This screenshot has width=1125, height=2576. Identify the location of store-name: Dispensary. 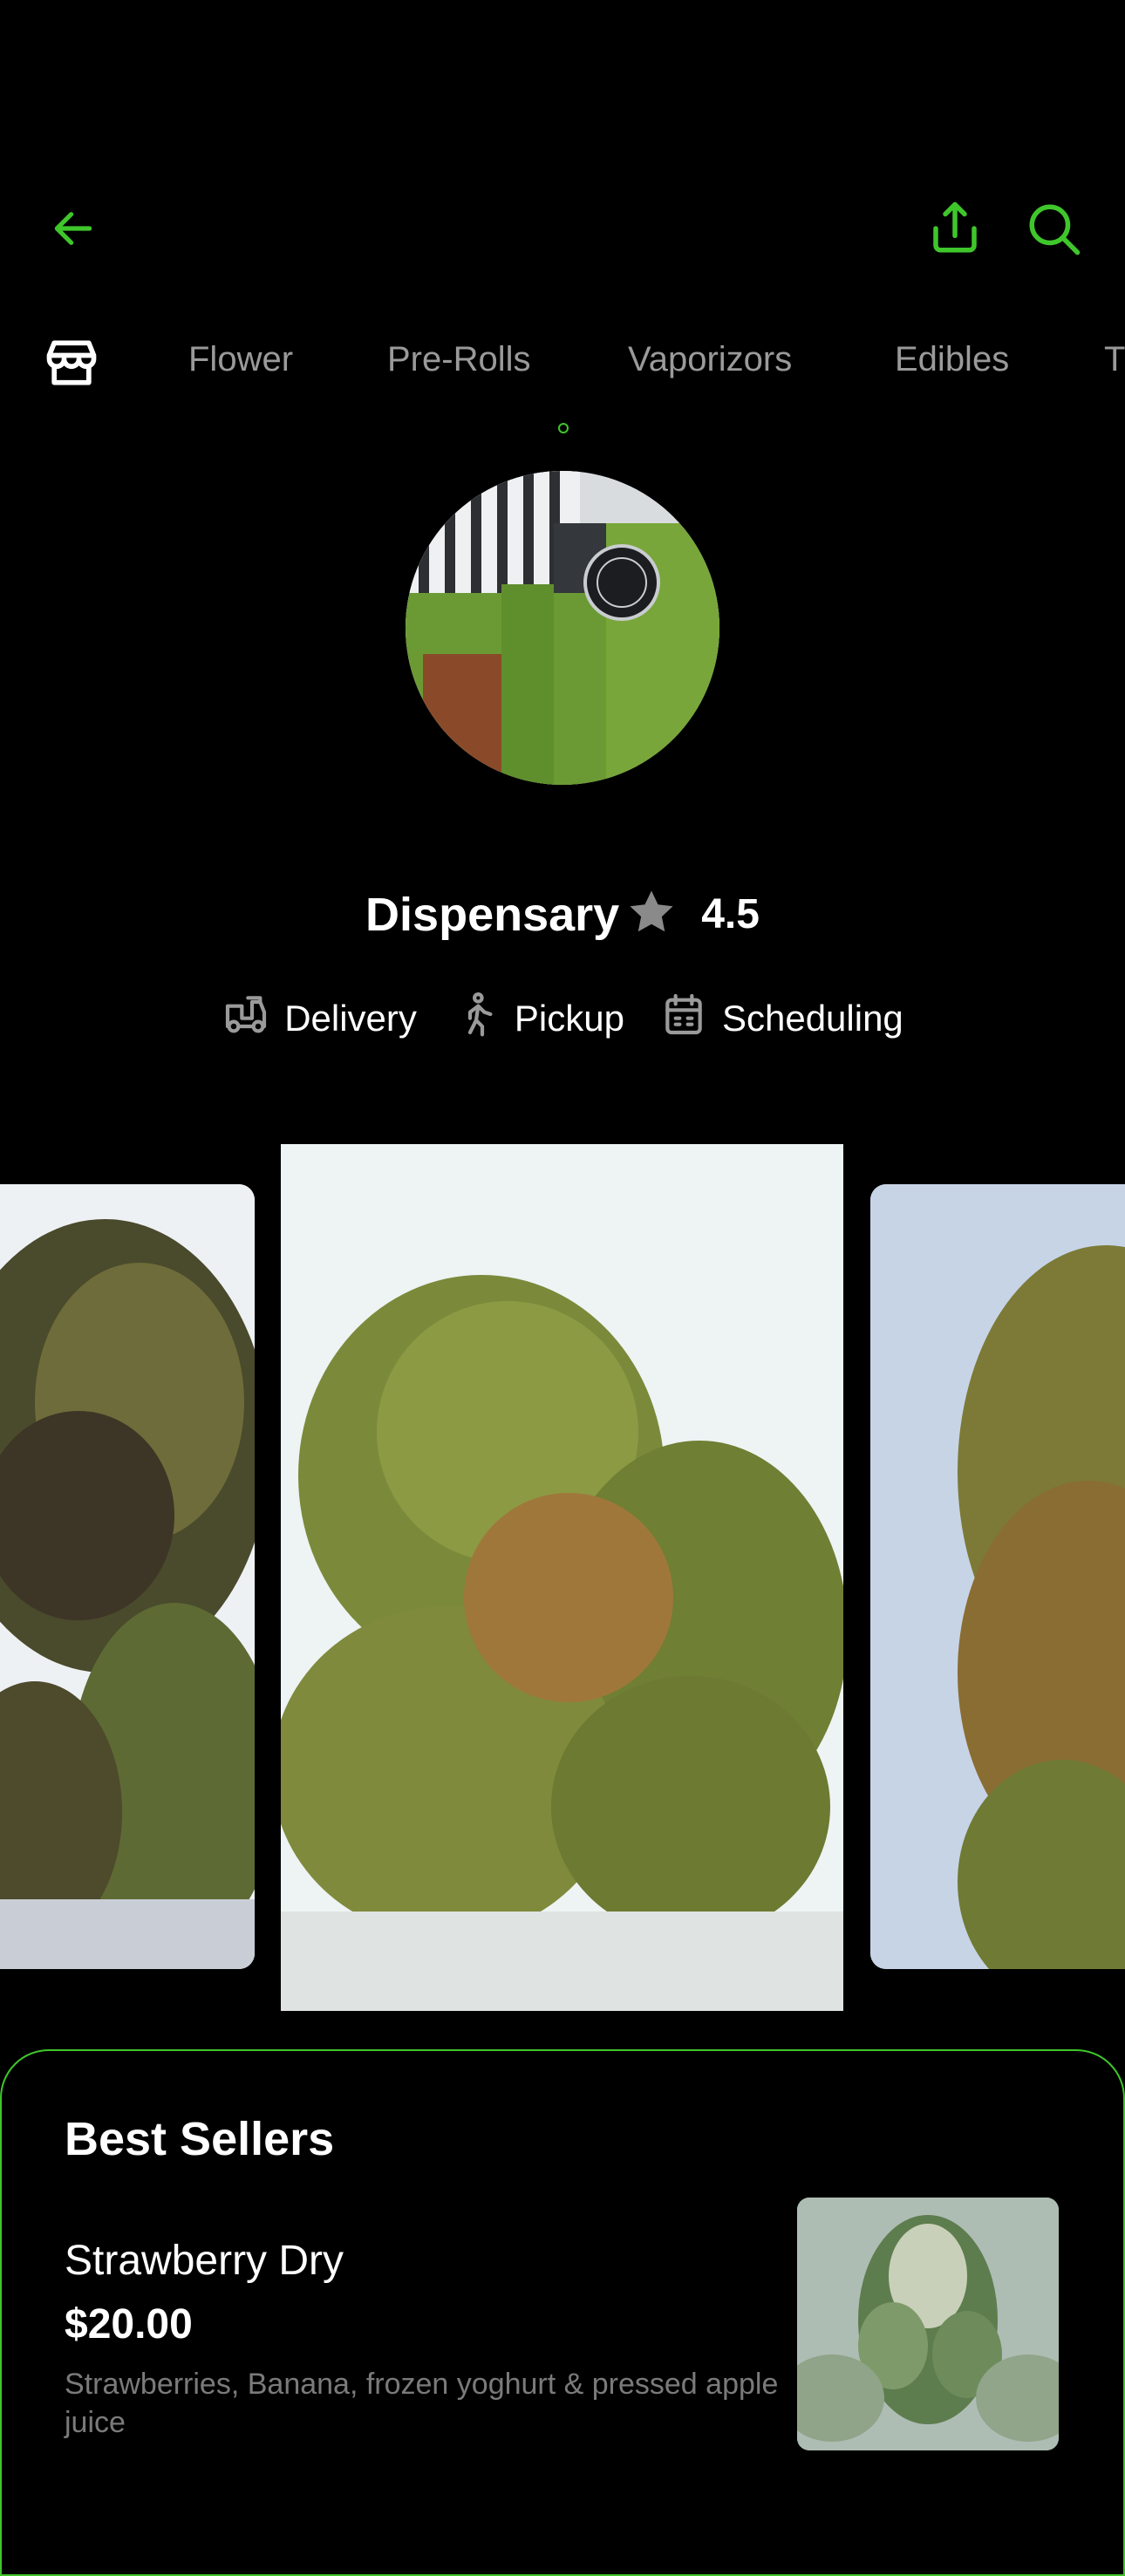
(492, 914).